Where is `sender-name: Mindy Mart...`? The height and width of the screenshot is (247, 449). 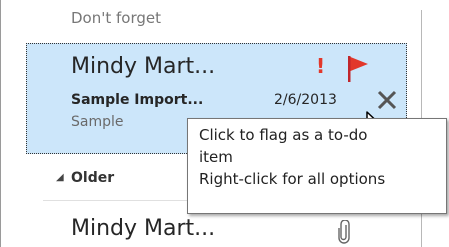 sender-name: Mindy Mart... is located at coordinates (143, 66).